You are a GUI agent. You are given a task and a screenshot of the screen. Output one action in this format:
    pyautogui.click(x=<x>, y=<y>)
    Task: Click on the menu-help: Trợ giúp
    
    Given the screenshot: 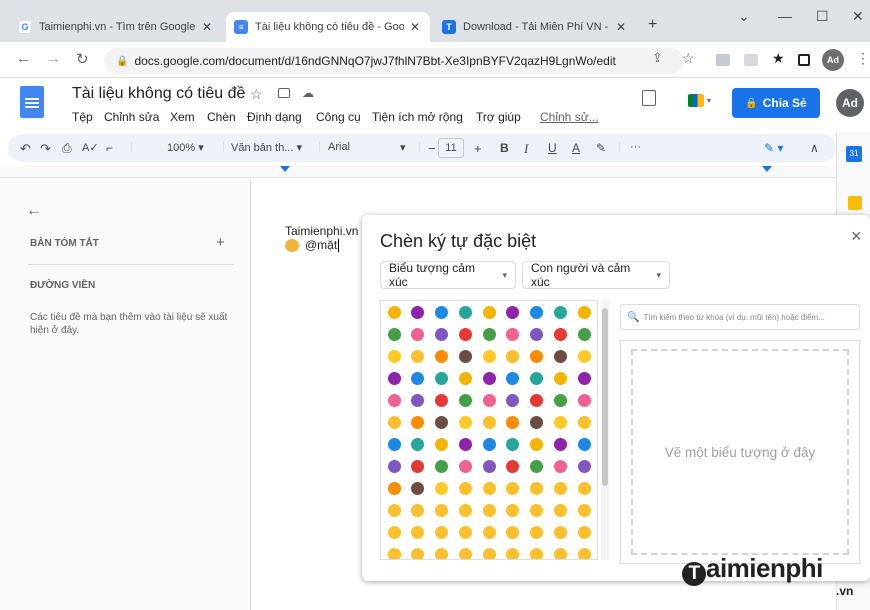 What is the action you would take?
    pyautogui.click(x=498, y=117)
    